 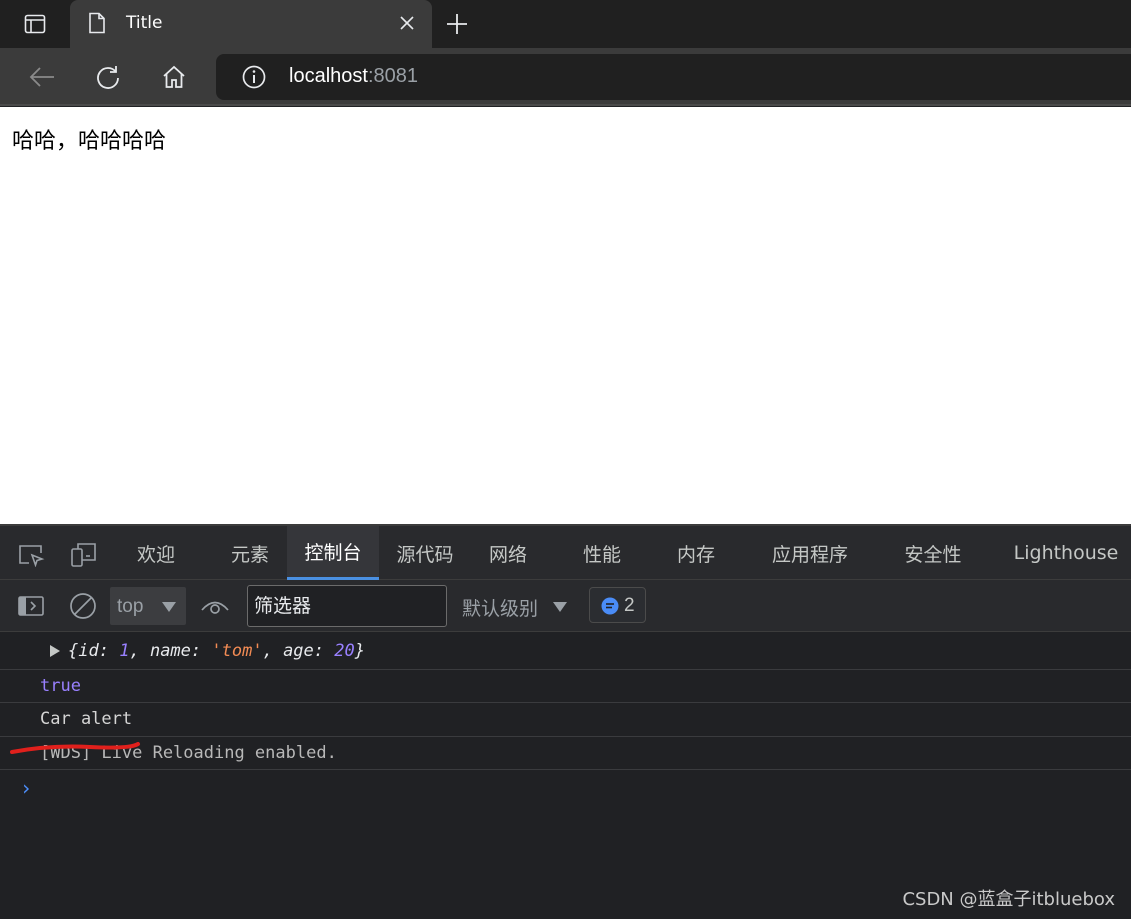 I want to click on live-expression-button, so click(x=215, y=606).